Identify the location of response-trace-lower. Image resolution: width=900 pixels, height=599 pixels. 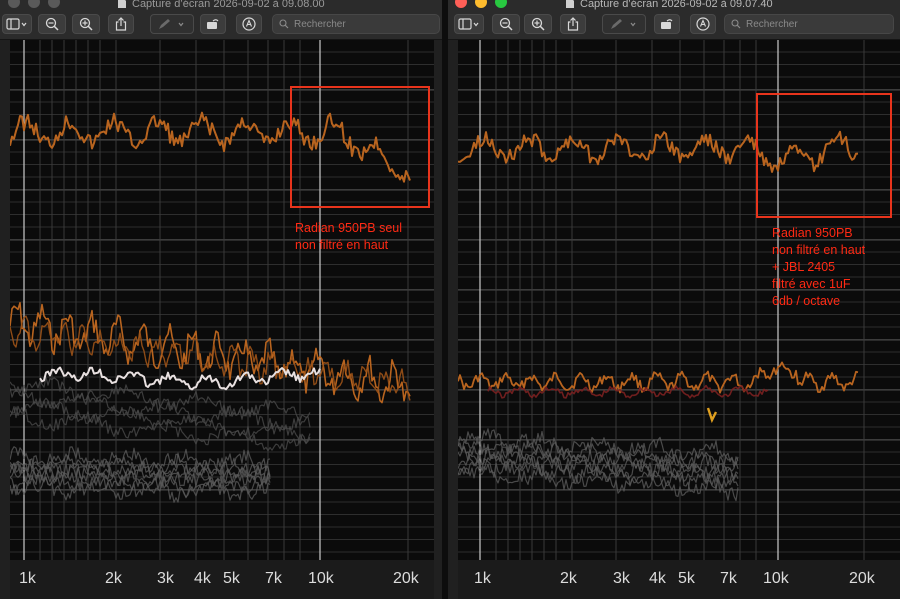
(658, 377).